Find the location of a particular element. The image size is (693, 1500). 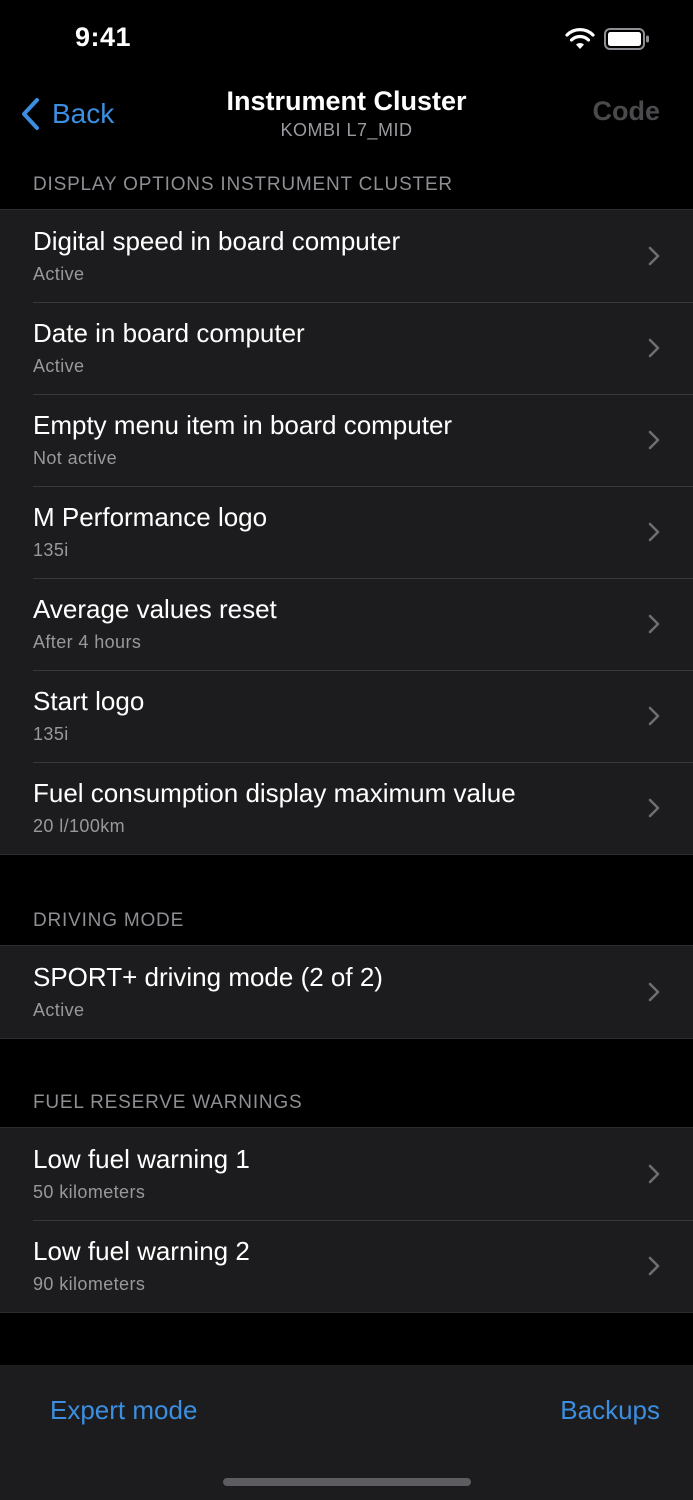

home-indicator is located at coordinates (347, 1482).